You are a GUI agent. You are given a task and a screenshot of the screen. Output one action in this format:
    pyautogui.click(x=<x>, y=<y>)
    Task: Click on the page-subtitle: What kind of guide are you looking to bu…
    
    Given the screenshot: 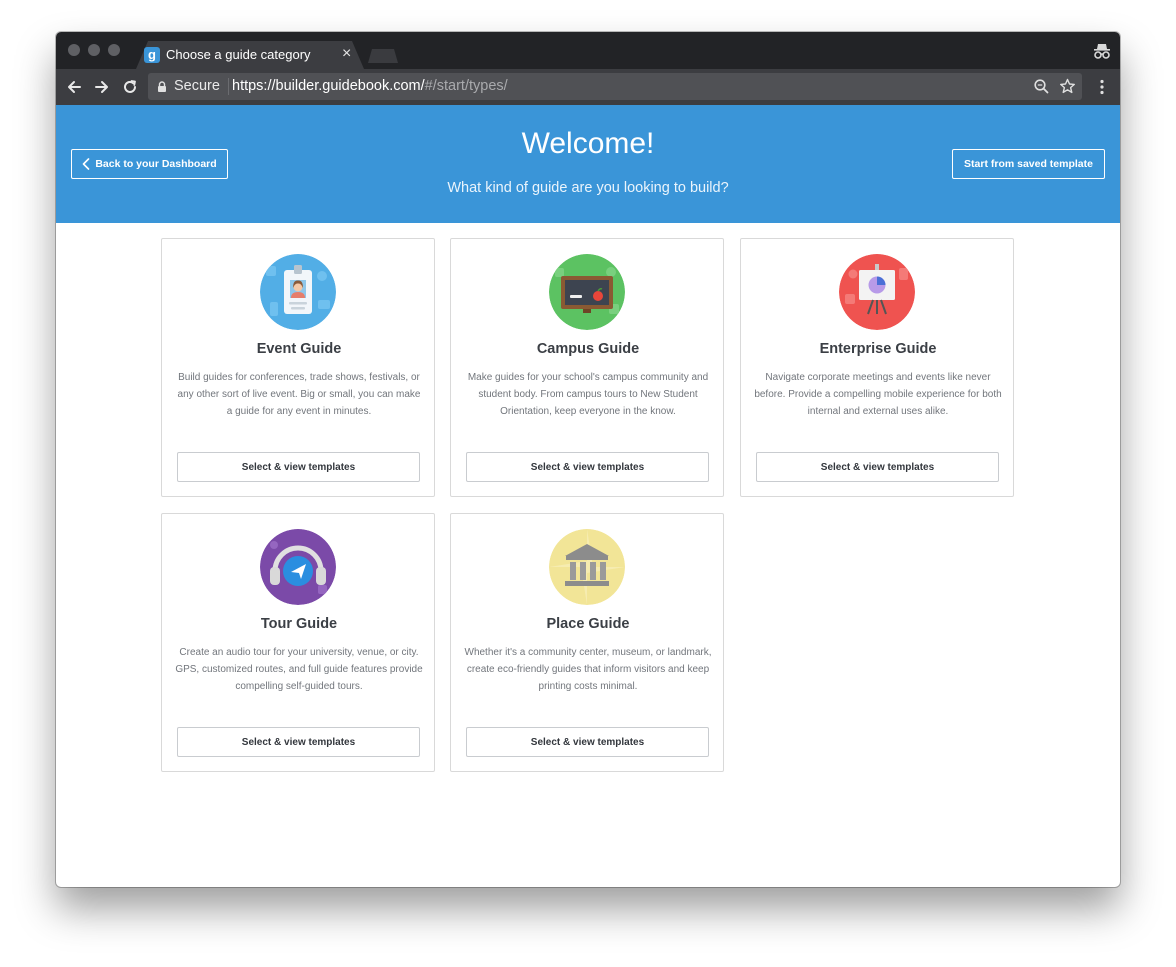 What is the action you would take?
    pyautogui.click(x=588, y=188)
    